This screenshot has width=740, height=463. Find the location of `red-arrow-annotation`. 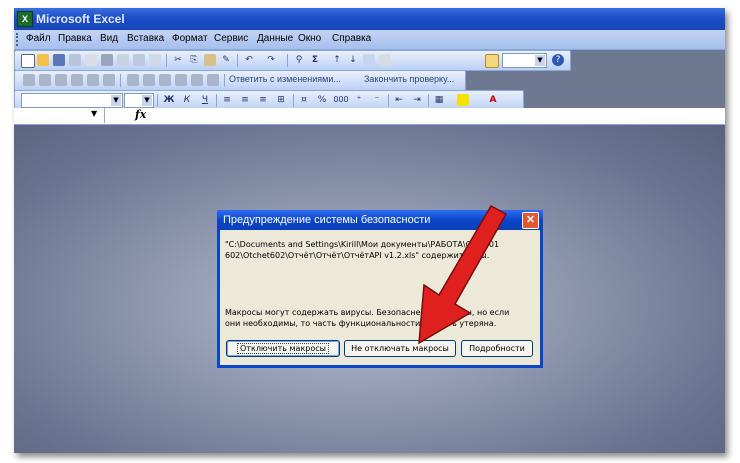

red-arrow-annotation is located at coordinates (463, 274).